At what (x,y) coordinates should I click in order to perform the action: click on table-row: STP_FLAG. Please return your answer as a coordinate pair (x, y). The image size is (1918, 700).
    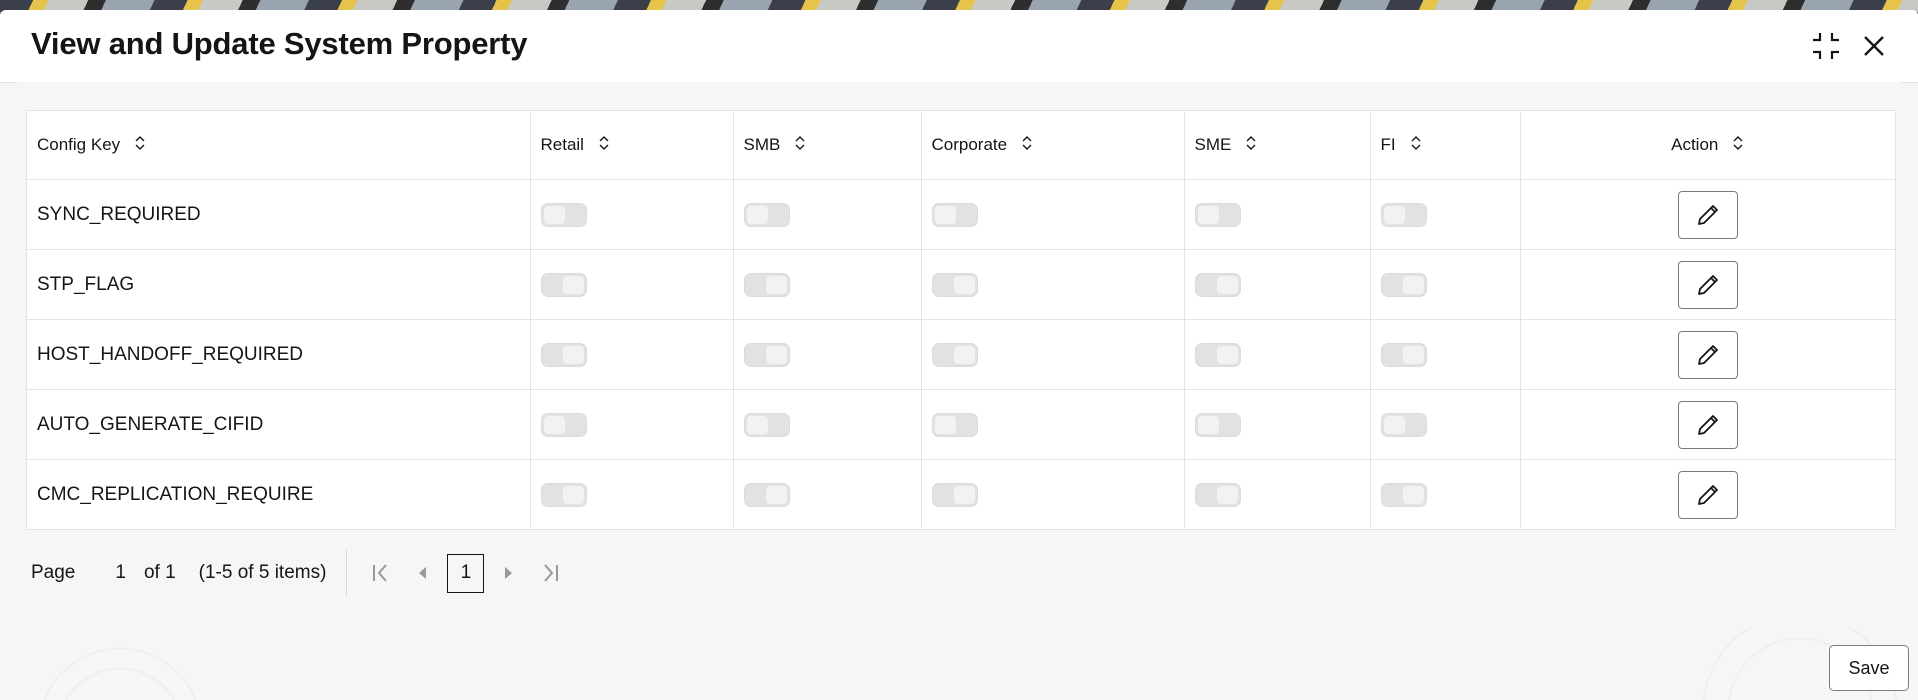
    Looking at the image, I should click on (961, 284).